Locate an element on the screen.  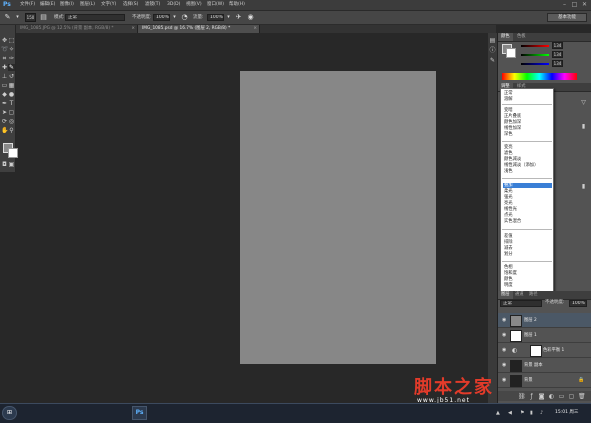
tab-layers: 图层 is located at coordinates (505, 295).